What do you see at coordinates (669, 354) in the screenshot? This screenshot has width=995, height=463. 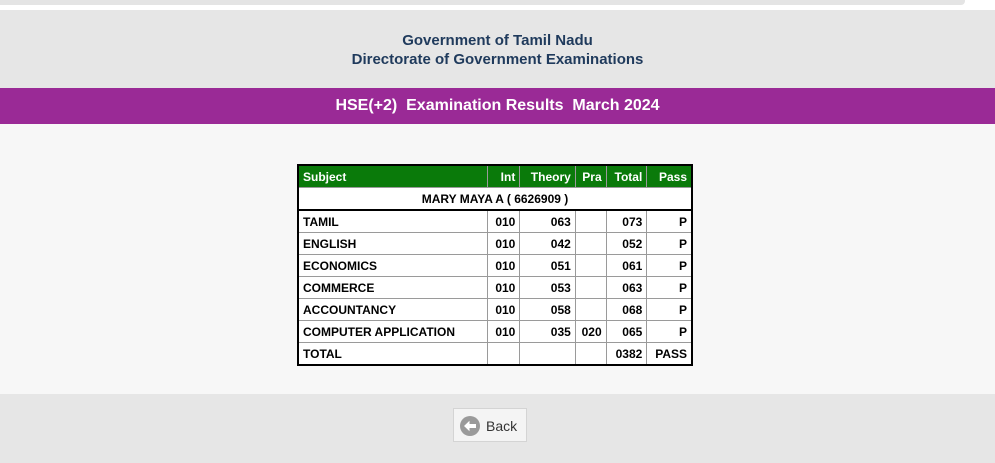 I see `result-status-cell: PASS` at bounding box center [669, 354].